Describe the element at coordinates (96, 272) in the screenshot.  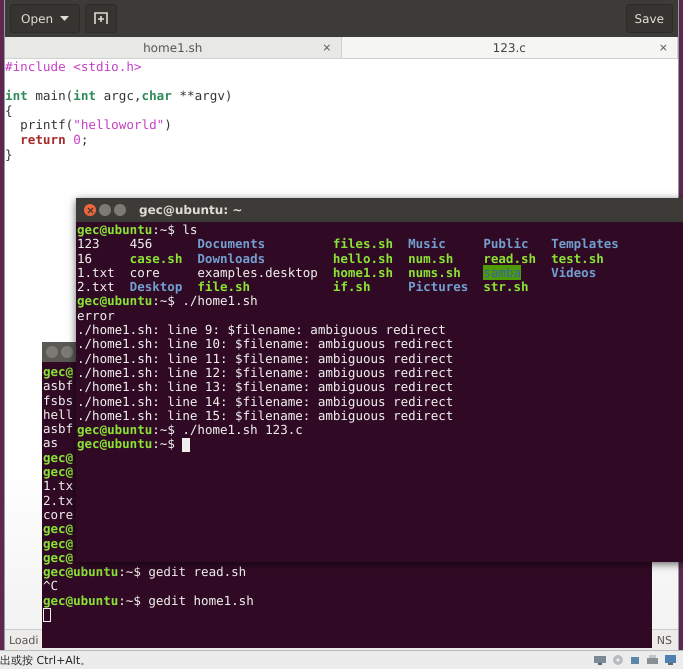
I see `output-text: 1.txt` at that location.